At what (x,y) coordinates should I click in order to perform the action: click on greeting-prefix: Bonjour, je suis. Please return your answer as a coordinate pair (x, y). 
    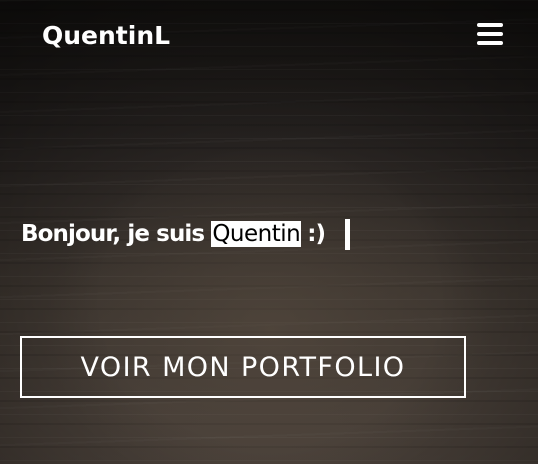
    Looking at the image, I should click on (113, 234).